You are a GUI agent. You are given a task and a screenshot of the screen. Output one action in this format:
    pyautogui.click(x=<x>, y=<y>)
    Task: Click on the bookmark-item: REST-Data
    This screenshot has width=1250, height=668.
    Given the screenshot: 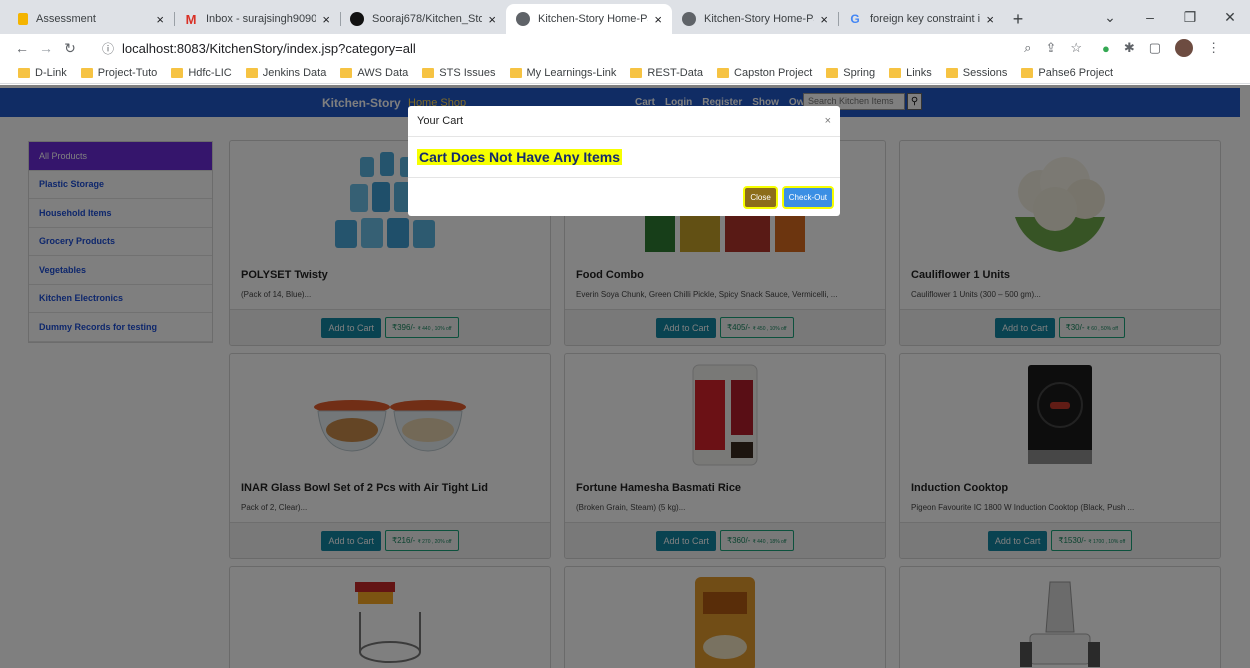 What is the action you would take?
    pyautogui.click(x=666, y=73)
    